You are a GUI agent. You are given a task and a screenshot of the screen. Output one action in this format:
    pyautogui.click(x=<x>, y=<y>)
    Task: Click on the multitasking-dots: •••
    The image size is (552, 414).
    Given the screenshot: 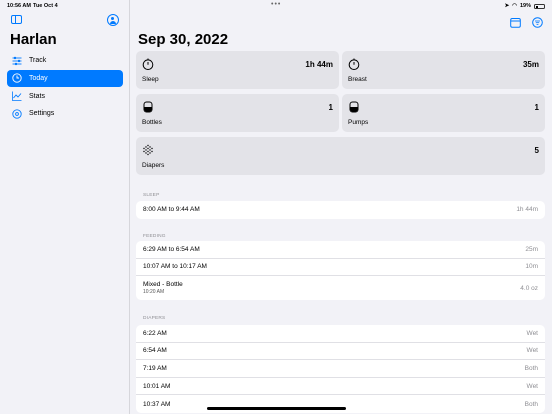 What is the action you would take?
    pyautogui.click(x=276, y=4)
    